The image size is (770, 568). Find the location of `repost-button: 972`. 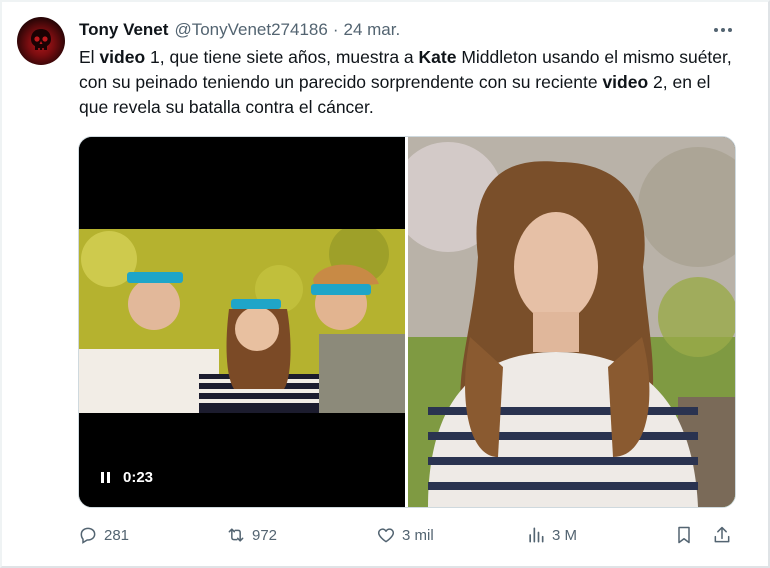

repost-button: 972 is located at coordinates (251, 535).